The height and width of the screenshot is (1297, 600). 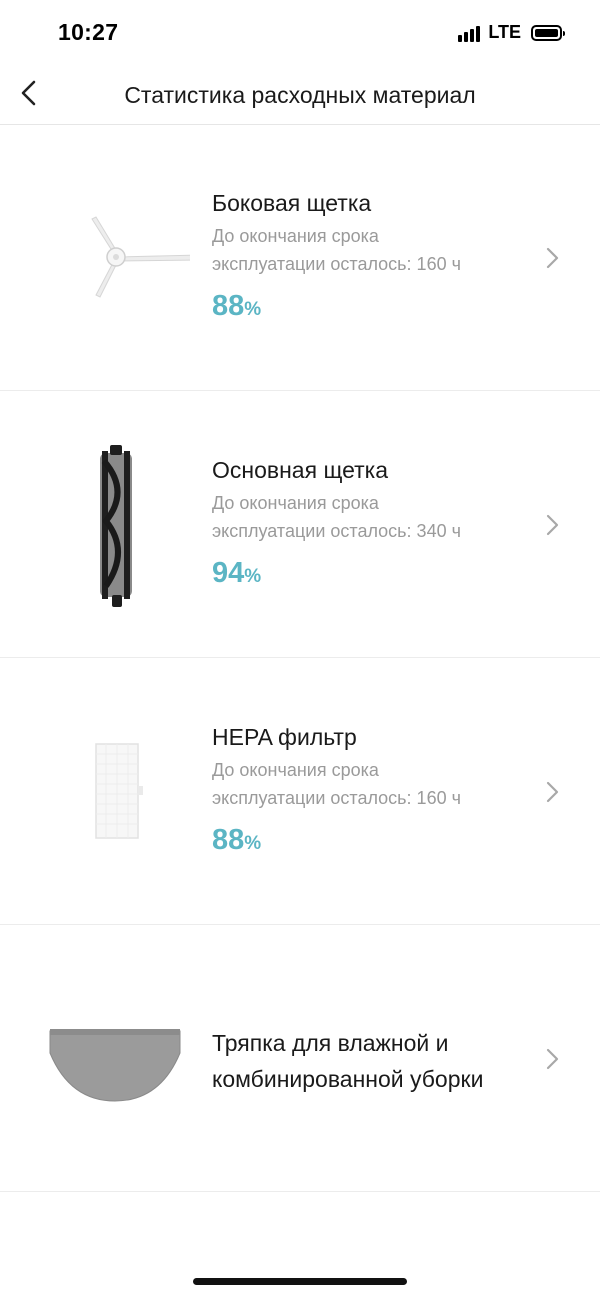 I want to click on title-line: Тряпка для влажной и, so click(x=330, y=1043).